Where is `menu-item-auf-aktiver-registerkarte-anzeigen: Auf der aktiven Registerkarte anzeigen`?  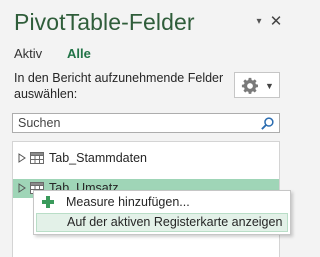 menu-item-auf-aktiver-registerkarte-anzeigen: Auf der aktiven Registerkarte anzeigen is located at coordinates (162, 222).